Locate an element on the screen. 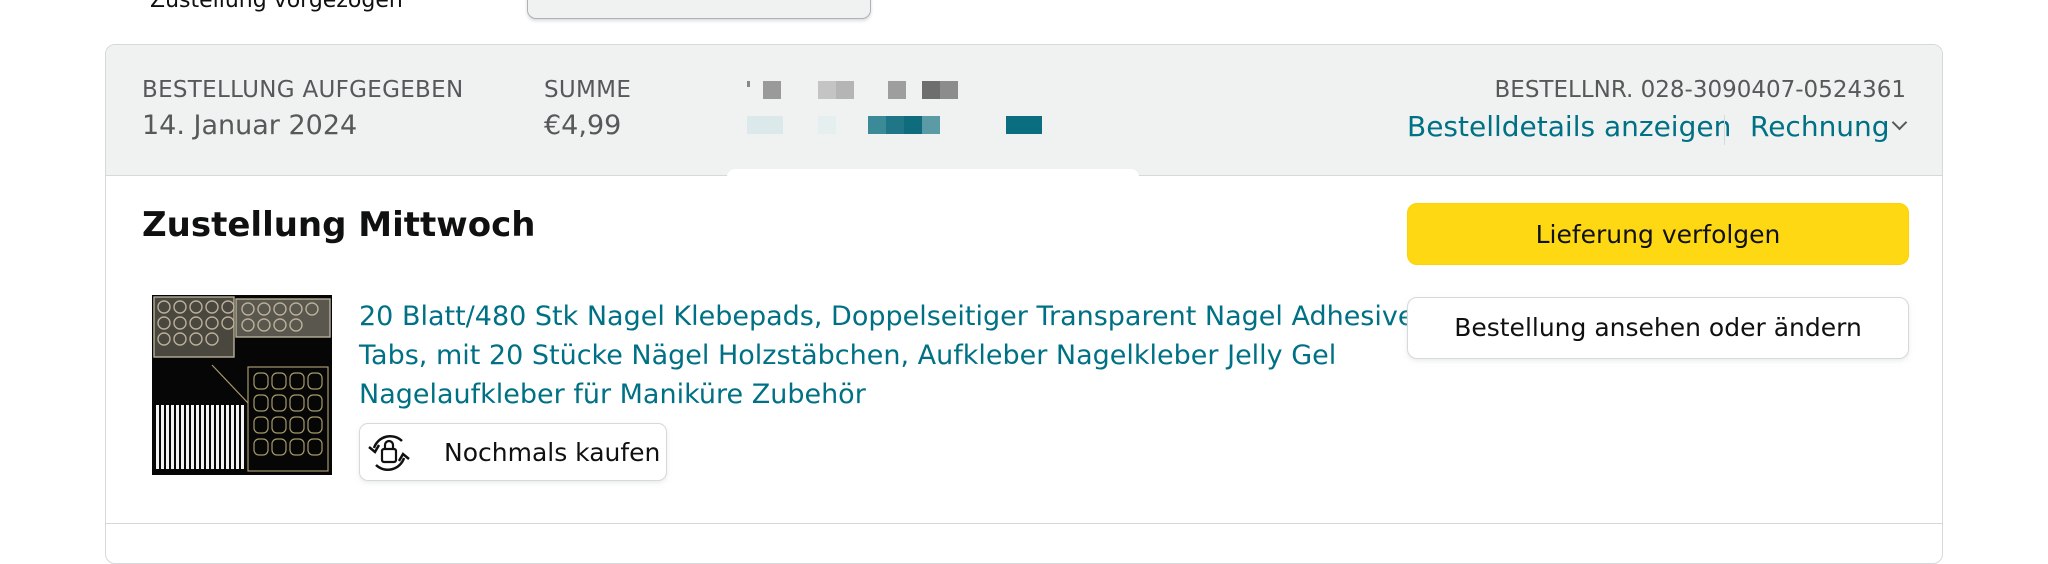 Image resolution: width=2048 pixels, height=564 pixels. chevron-down-icon is located at coordinates (1899, 122).